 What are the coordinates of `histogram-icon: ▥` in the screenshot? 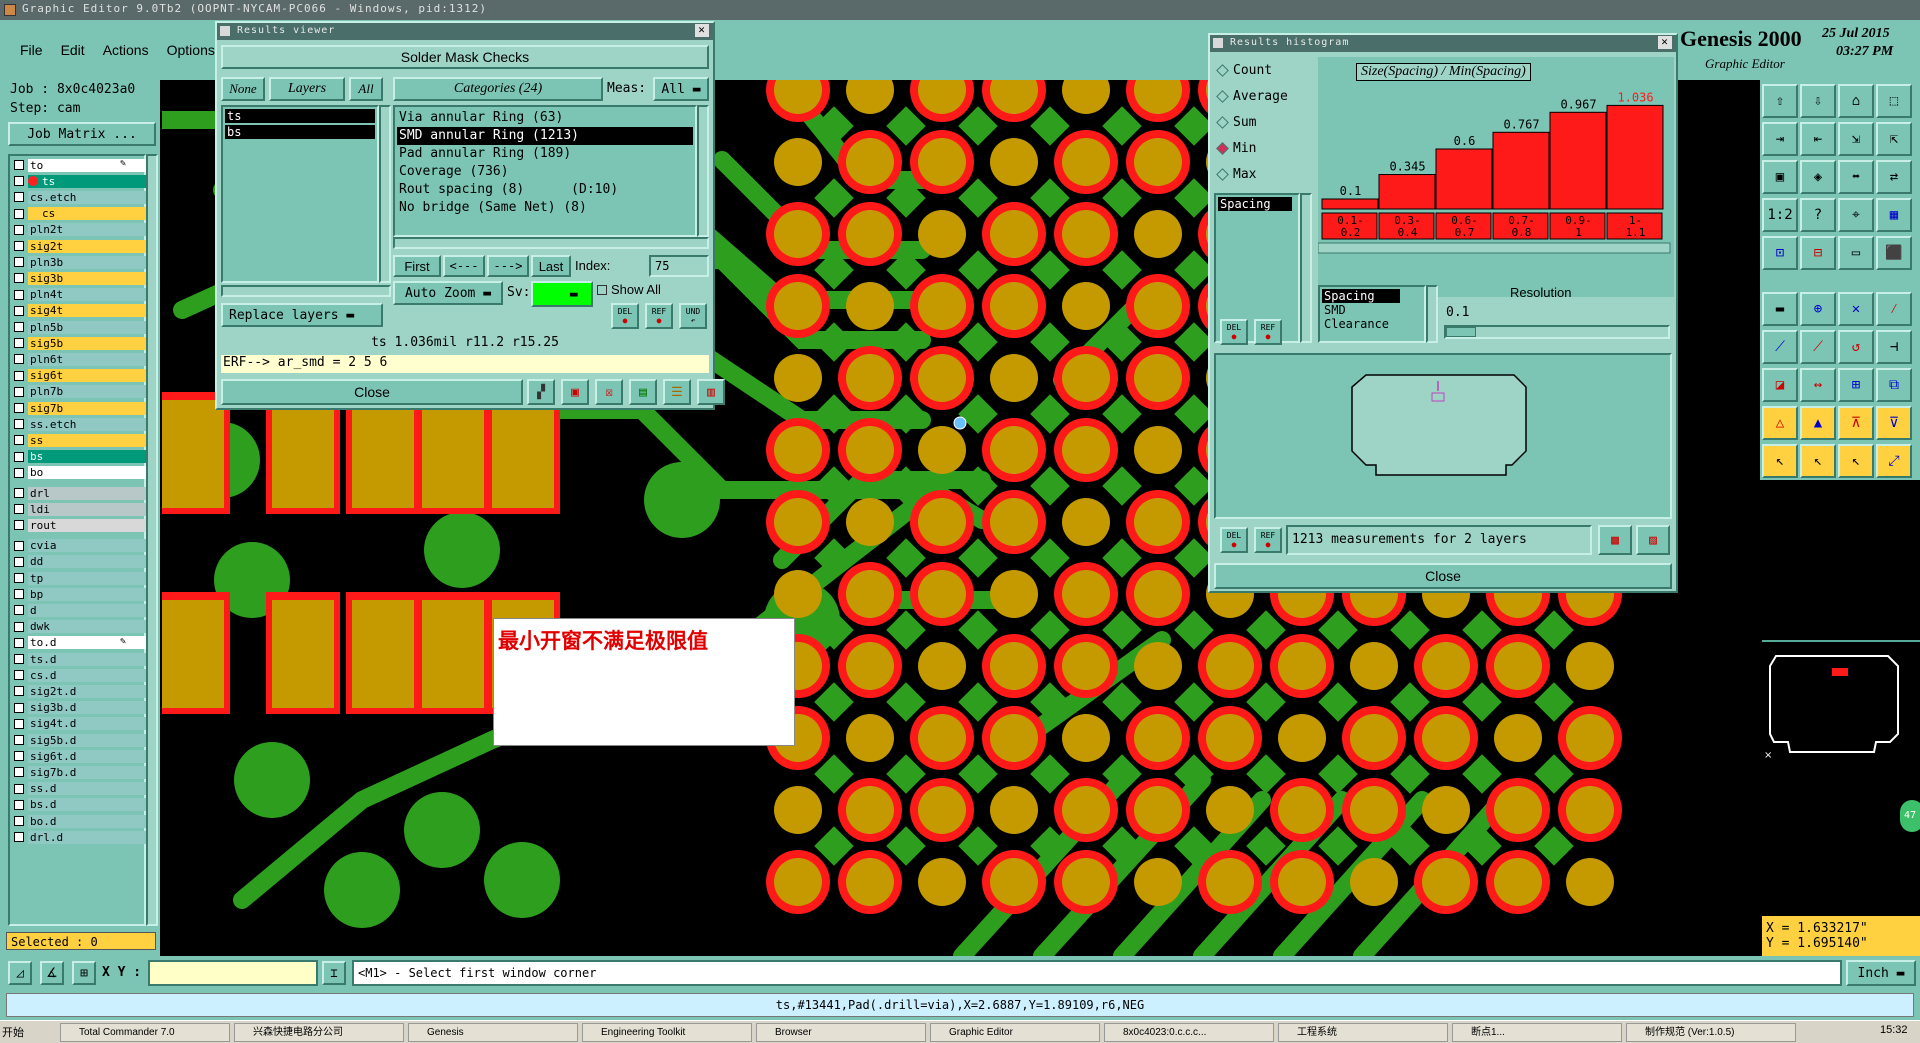 It's located at (711, 392).